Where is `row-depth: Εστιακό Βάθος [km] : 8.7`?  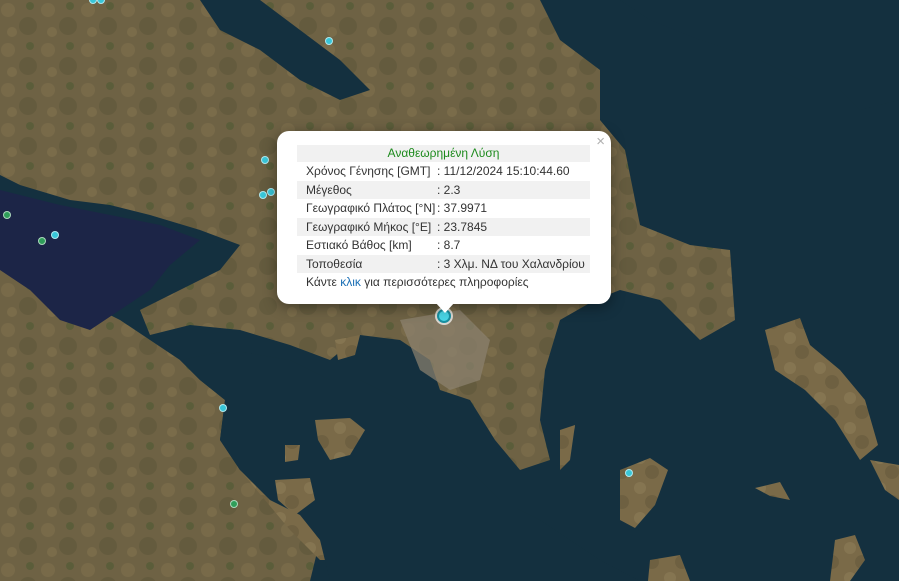 row-depth: Εστιακό Βάθος [km] : 8.7 is located at coordinates (443, 245).